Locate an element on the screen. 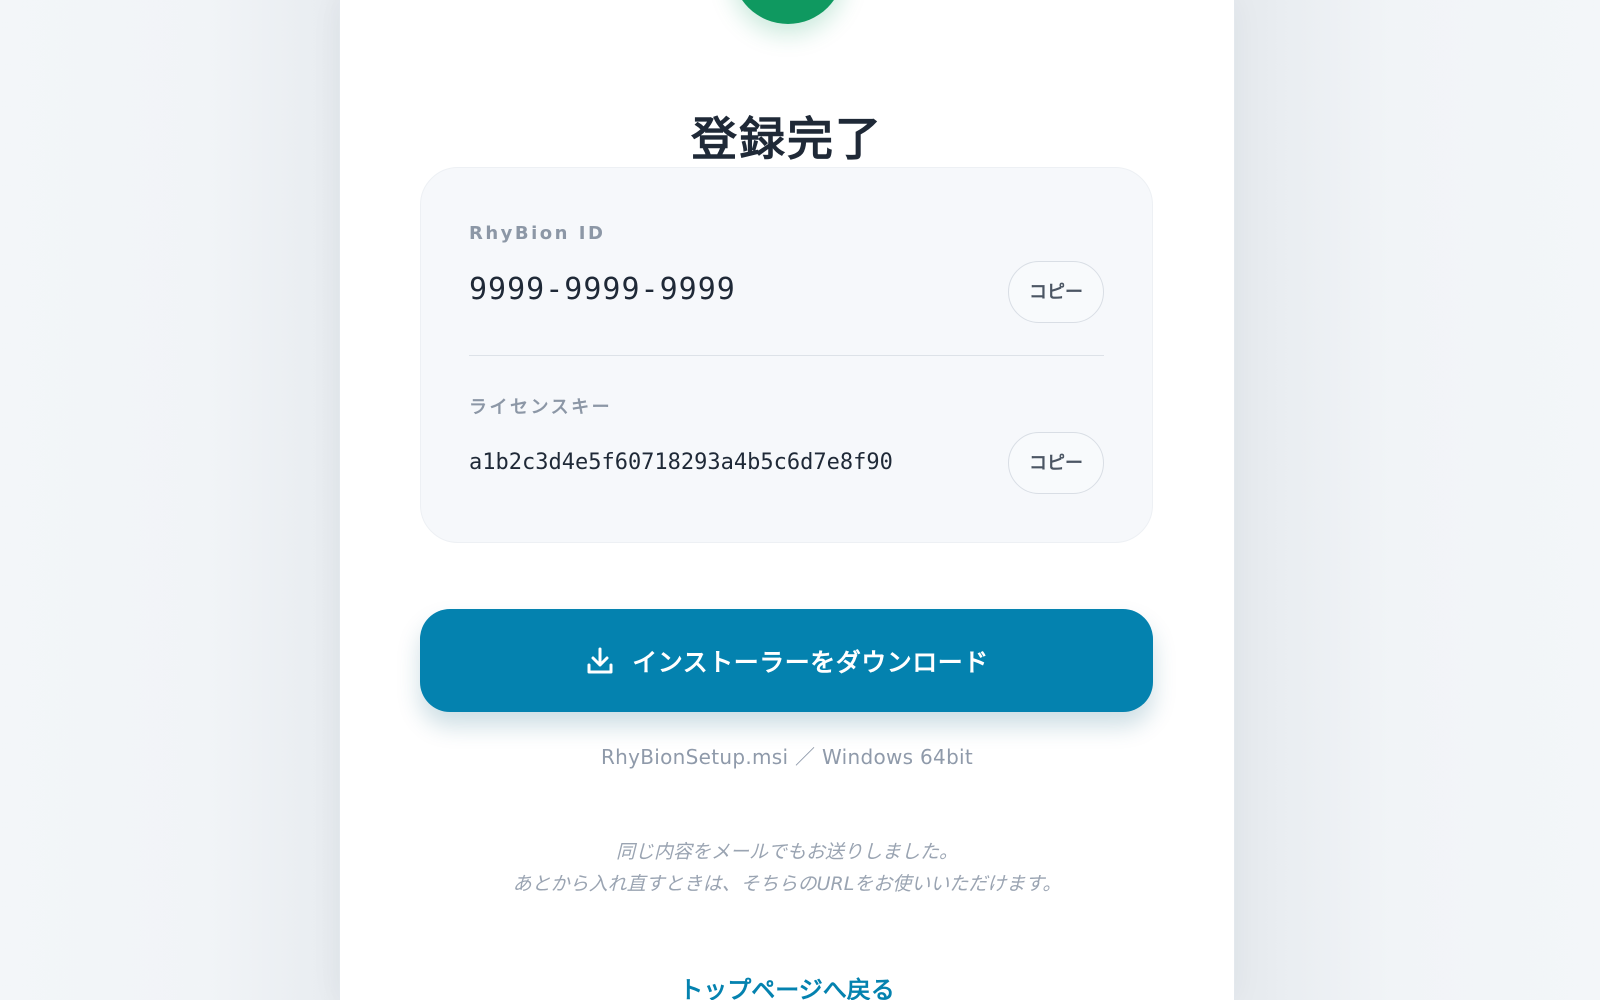 The height and width of the screenshot is (1000, 1600). back-to-top-link: トップページへ戻る is located at coordinates (787, 985).